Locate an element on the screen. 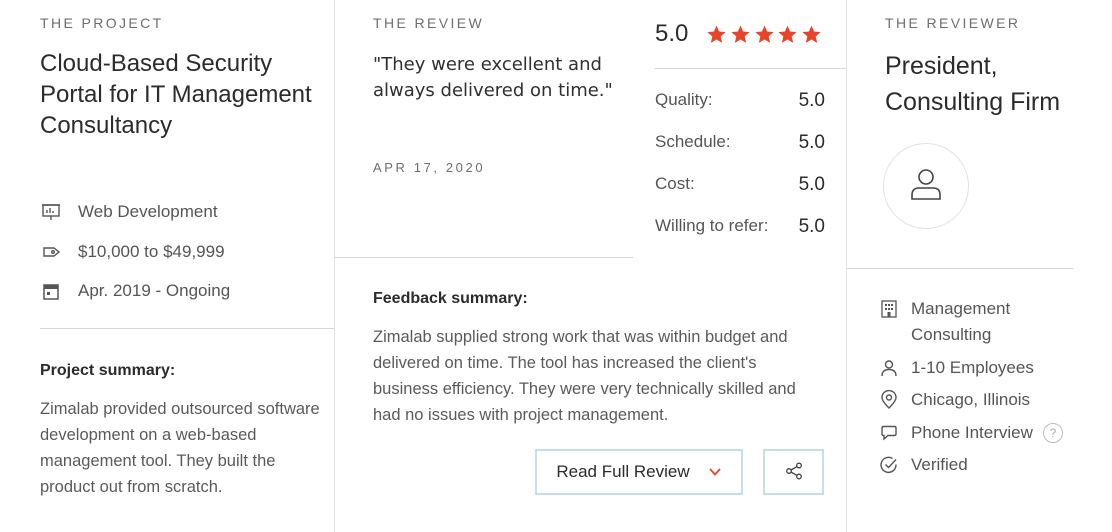  share-button is located at coordinates (793, 472).